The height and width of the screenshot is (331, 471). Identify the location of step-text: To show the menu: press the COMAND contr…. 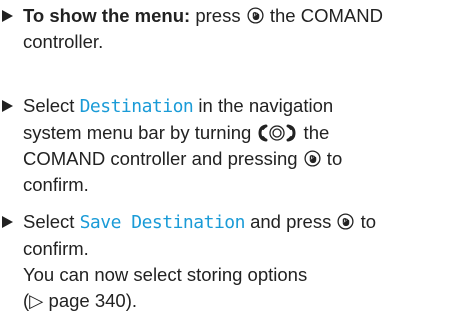
(247, 29).